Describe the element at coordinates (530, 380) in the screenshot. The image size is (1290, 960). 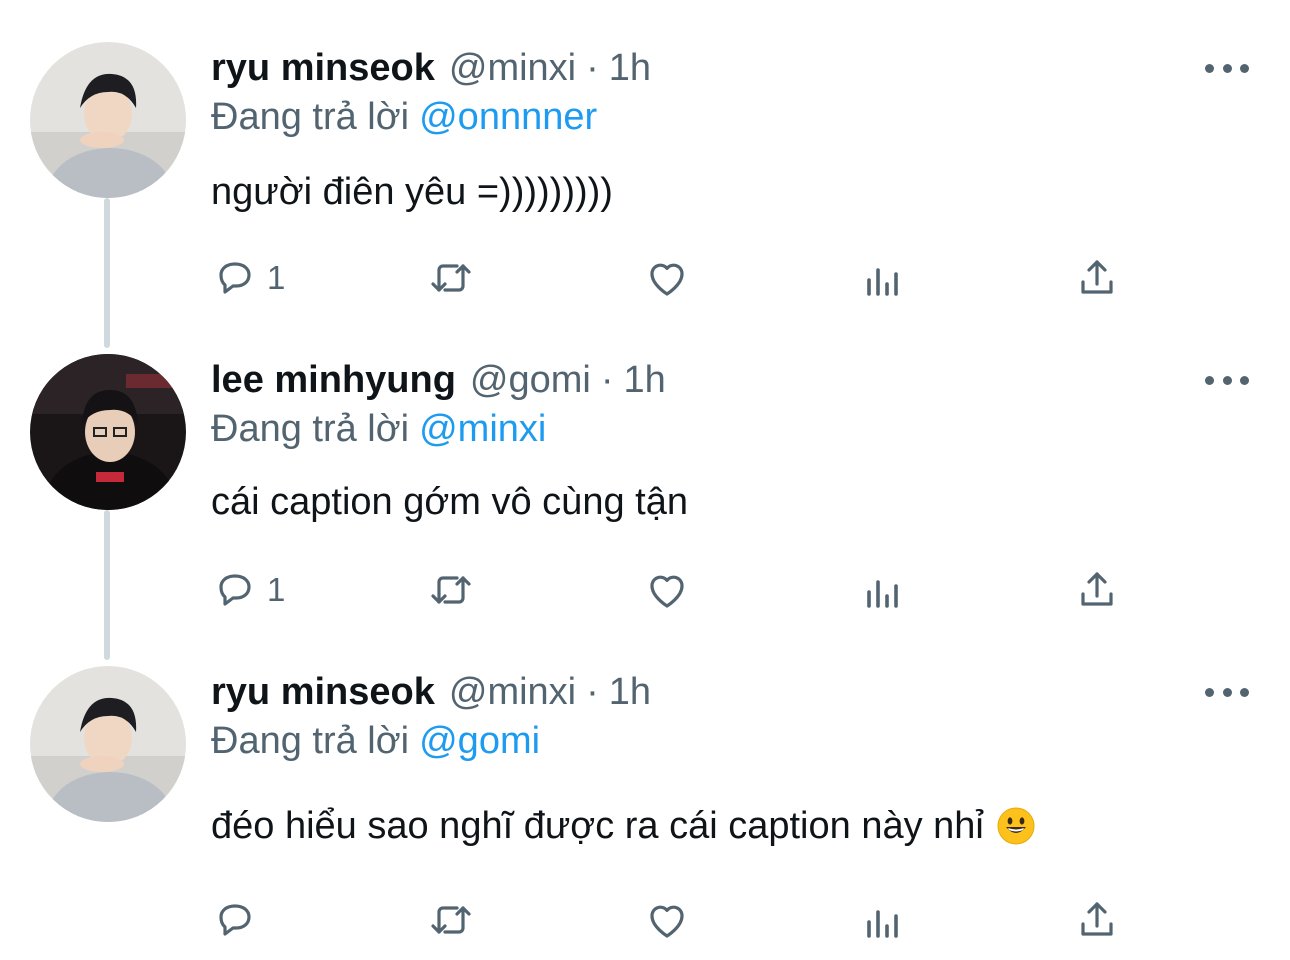
I see `author-handle: @gomi` at that location.